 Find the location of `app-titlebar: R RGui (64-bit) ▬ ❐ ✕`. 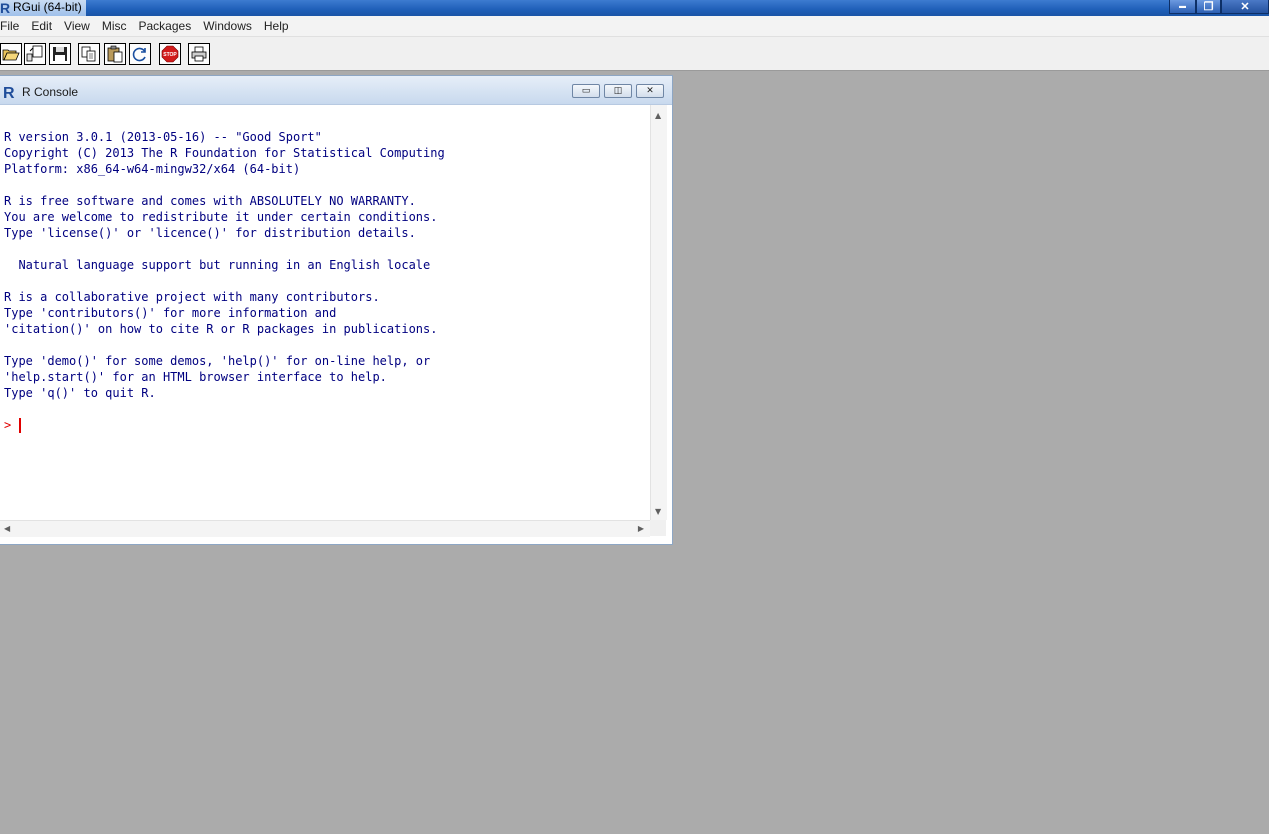

app-titlebar: R RGui (64-bit) ▬ ❐ ✕ is located at coordinates (634, 8).